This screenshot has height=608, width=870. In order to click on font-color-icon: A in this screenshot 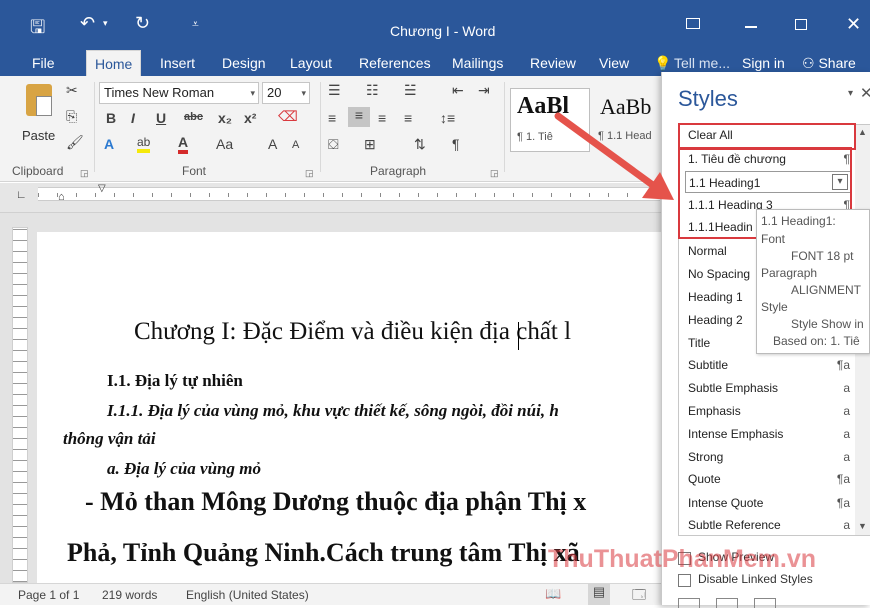, I will do `click(183, 144)`.